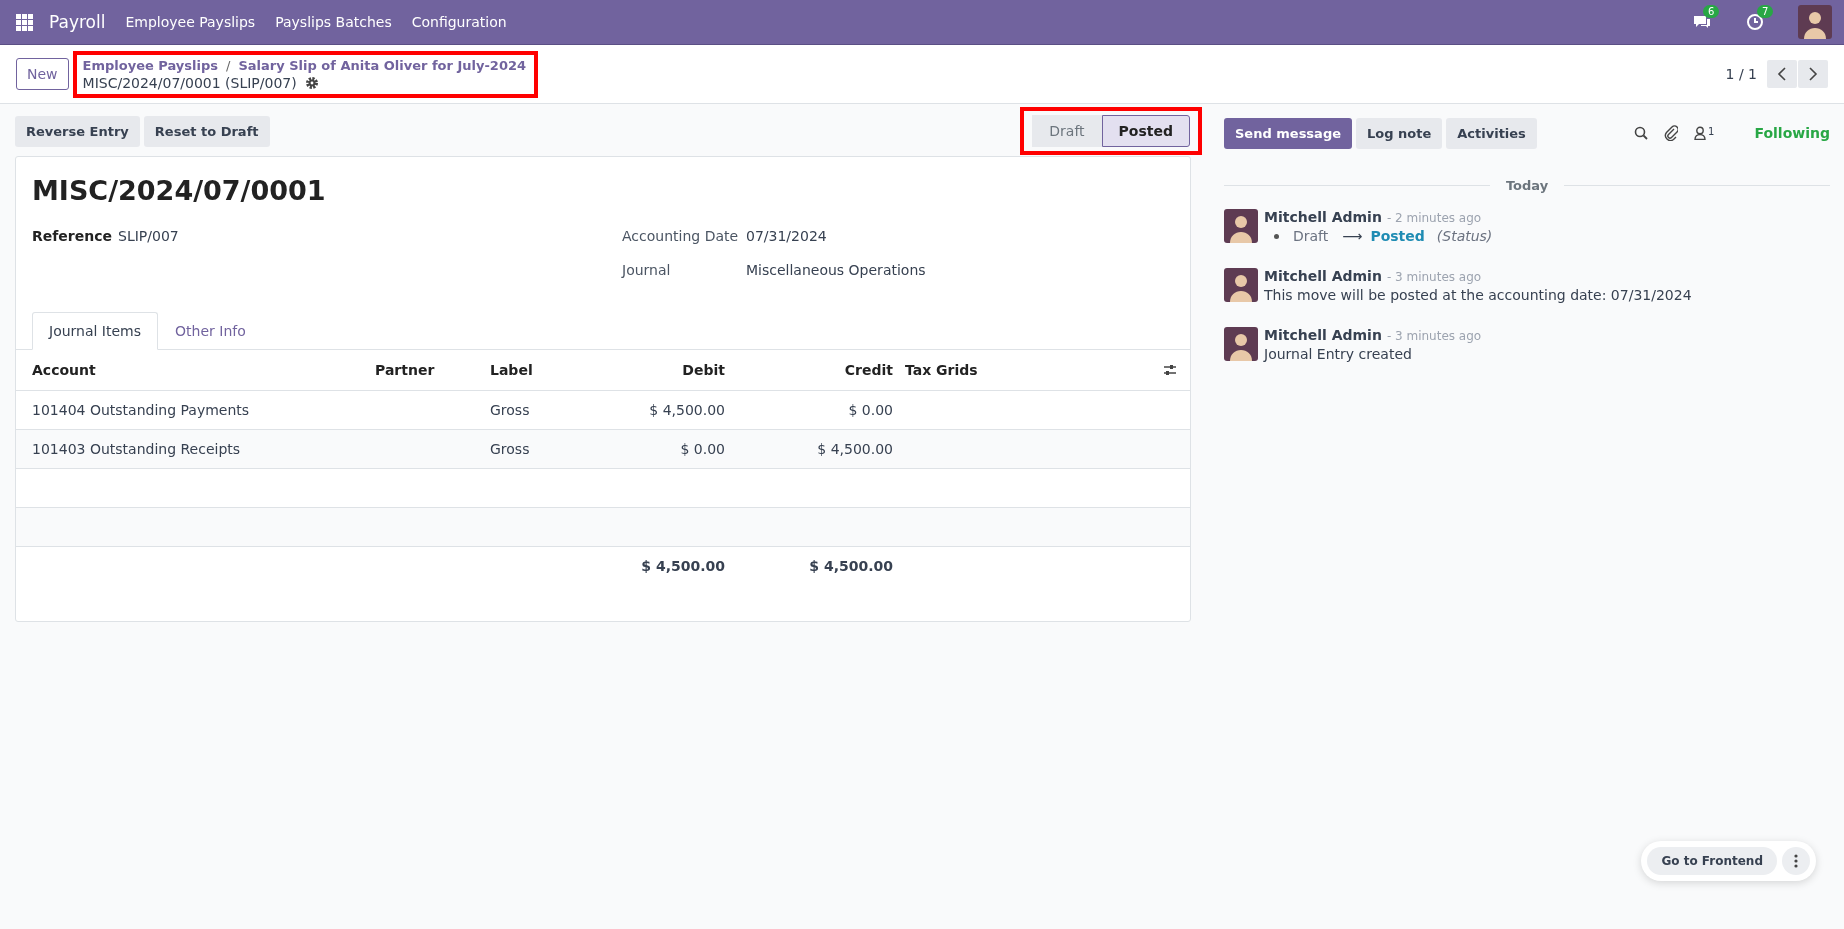 This screenshot has width=1844, height=929. I want to click on field-label: Reference, so click(73, 236).